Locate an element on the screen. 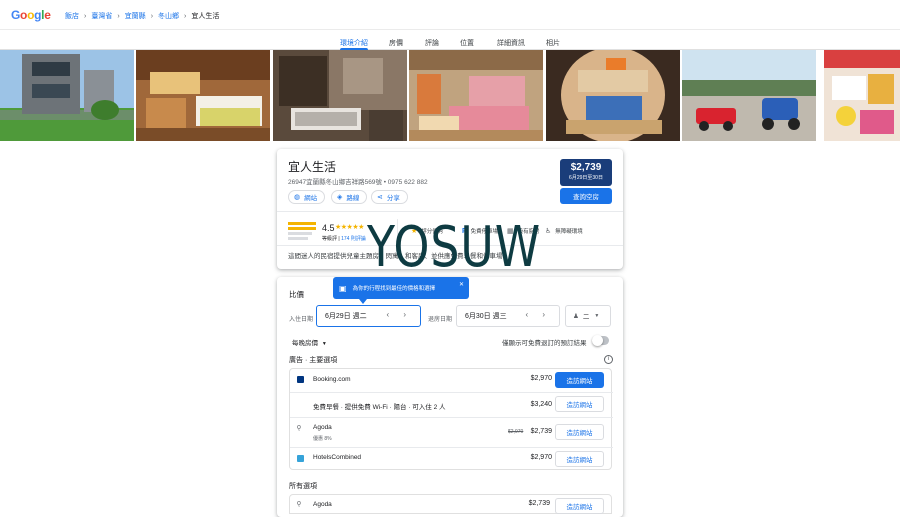 This screenshot has height=517, width=900. tab-location: 位置 is located at coordinates (467, 43).